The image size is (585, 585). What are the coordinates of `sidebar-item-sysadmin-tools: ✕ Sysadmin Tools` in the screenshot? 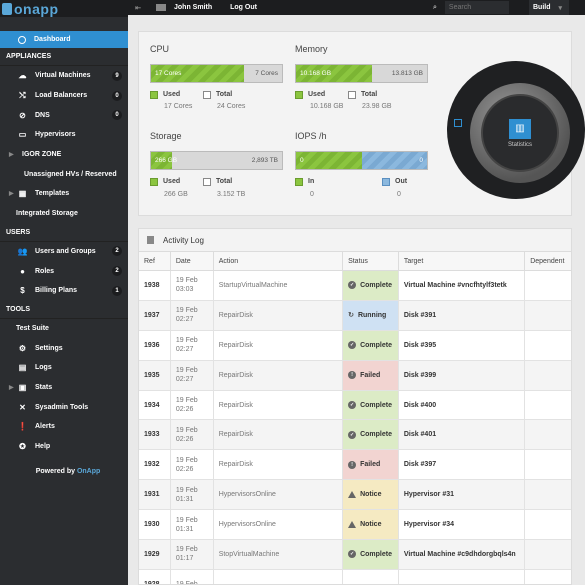 It's located at (64, 407).